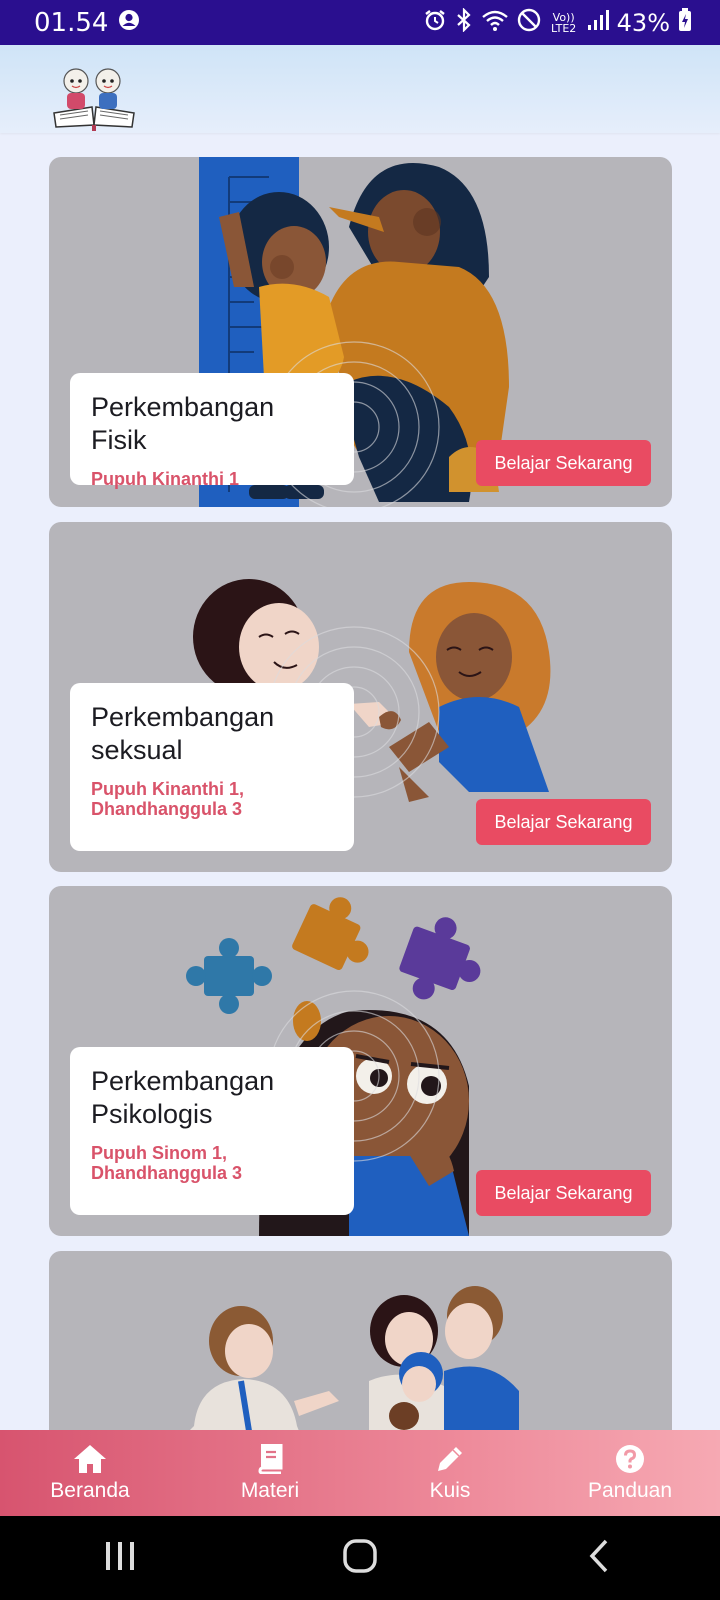 This screenshot has height=1600, width=720. What do you see at coordinates (360, 89) in the screenshot?
I see `app-bar` at bounding box center [360, 89].